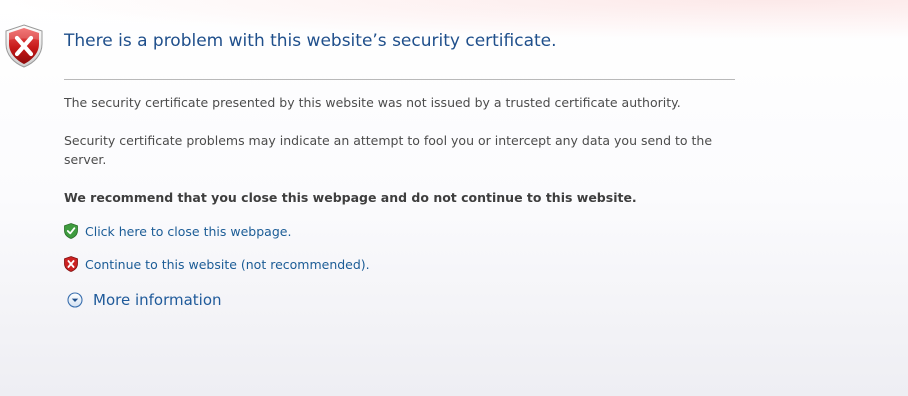 This screenshot has height=396, width=908. Describe the element at coordinates (71, 231) in the screenshot. I see `green-check-shield-icon` at that location.